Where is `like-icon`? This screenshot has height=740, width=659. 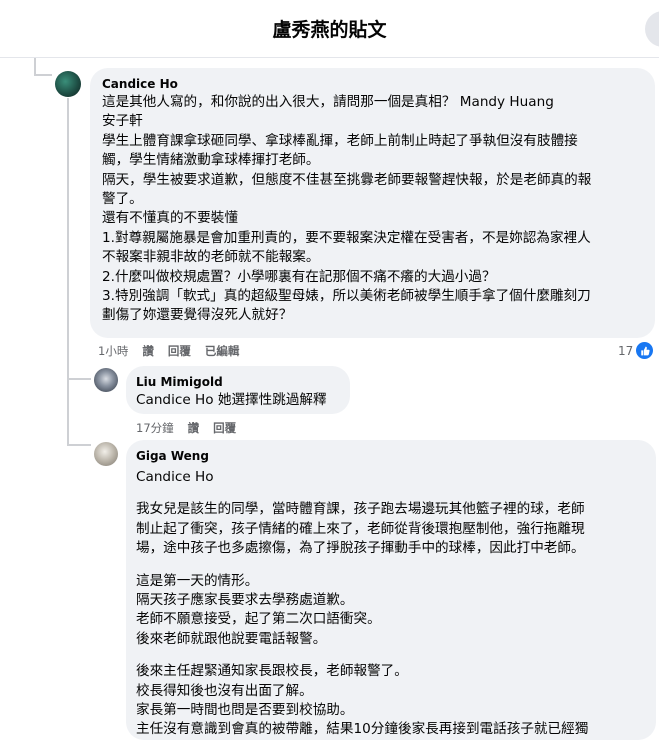 like-icon is located at coordinates (645, 350).